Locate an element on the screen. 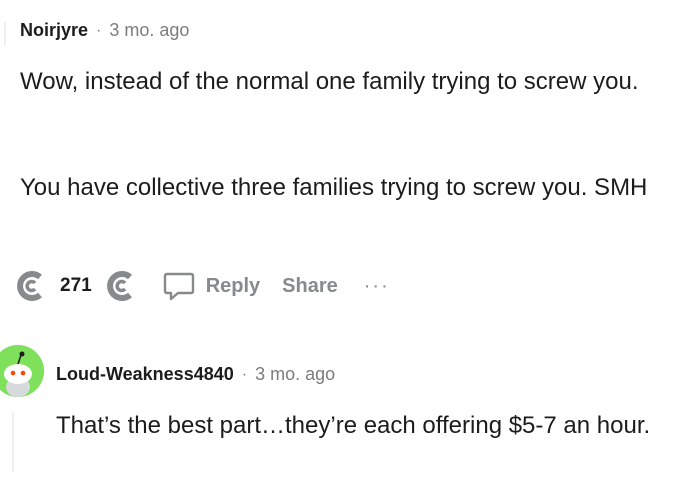  upvote-button is located at coordinates (32, 286).